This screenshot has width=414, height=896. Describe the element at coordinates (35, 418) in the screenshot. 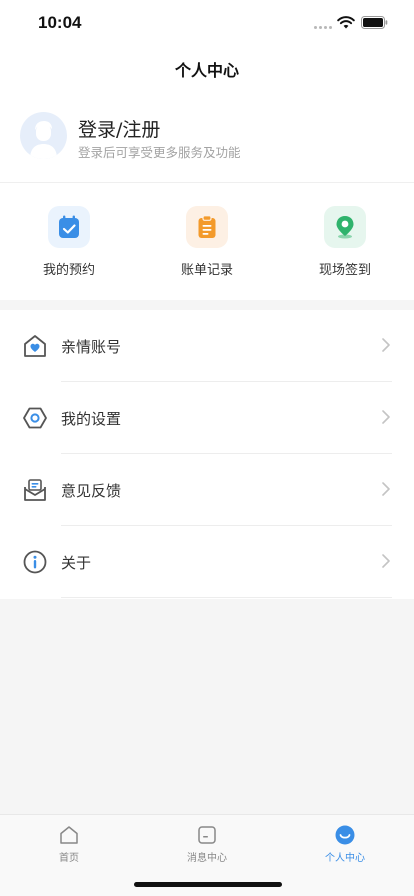

I see `settings-hexagon-icon` at that location.